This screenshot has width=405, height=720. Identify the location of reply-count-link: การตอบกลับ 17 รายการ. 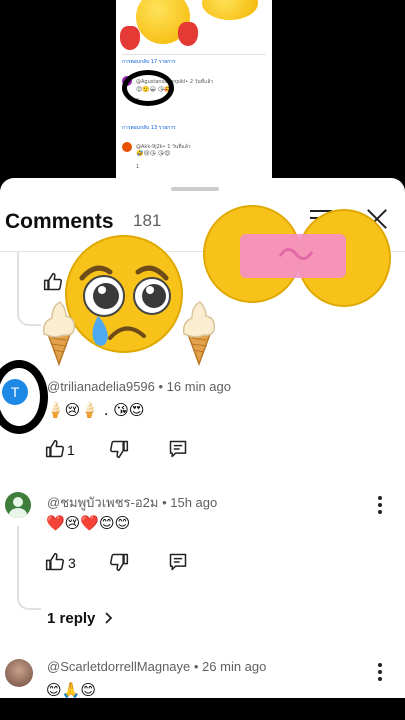
(149, 62).